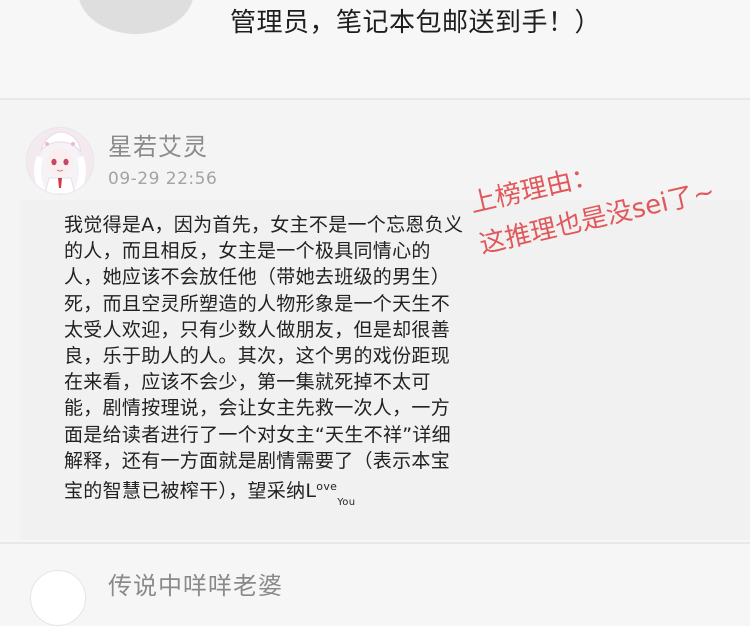  I want to click on comment-line: 面是给读者进行了一个对女主“天生不祥”详细, so click(257, 434).